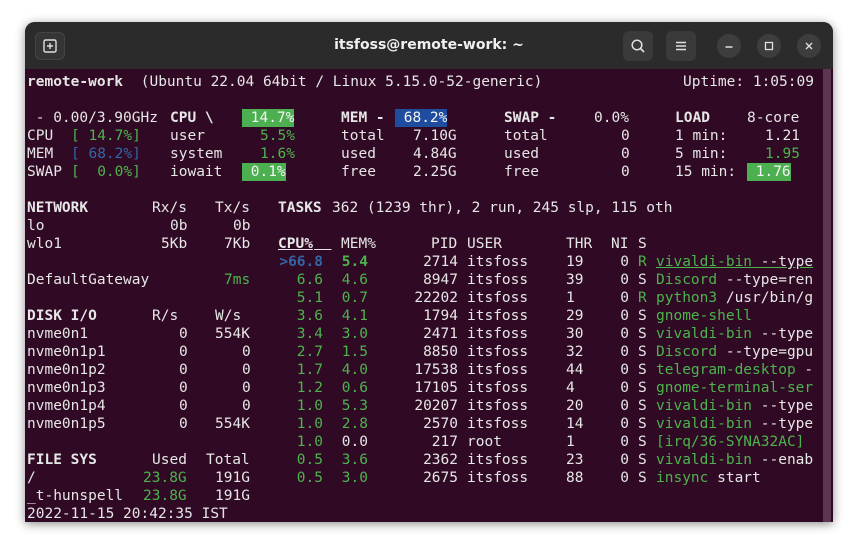  What do you see at coordinates (354, 280) in the screenshot?
I see `proc-mem: 4.6` at bounding box center [354, 280].